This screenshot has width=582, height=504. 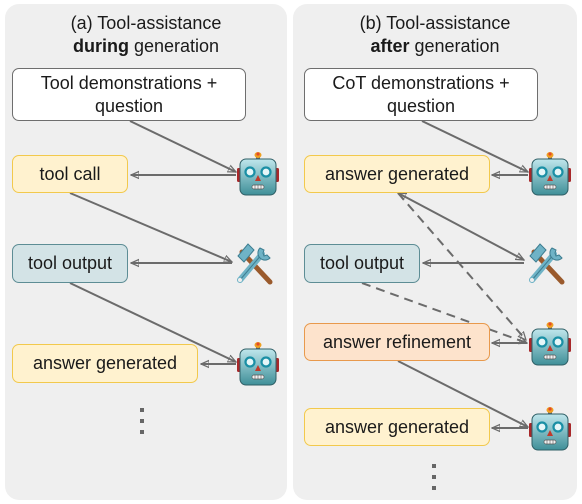 I want to click on prompt-box-a-label: Tool demonstrations + question, so click(x=129, y=94).